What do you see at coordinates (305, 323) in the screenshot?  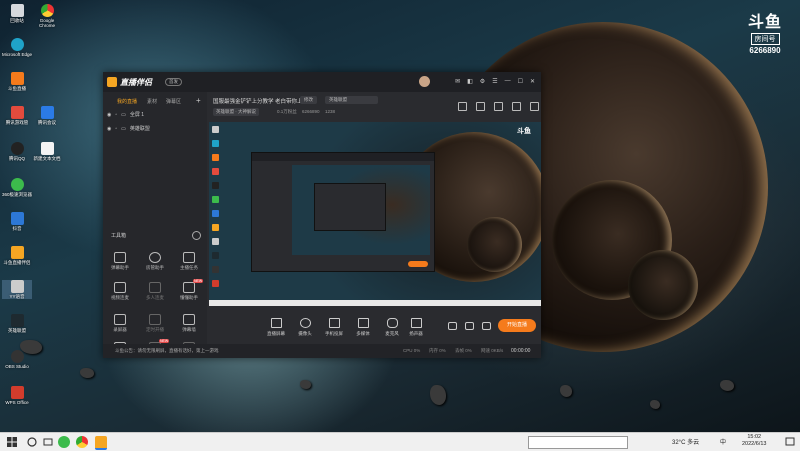 I see `camera-icon` at bounding box center [305, 323].